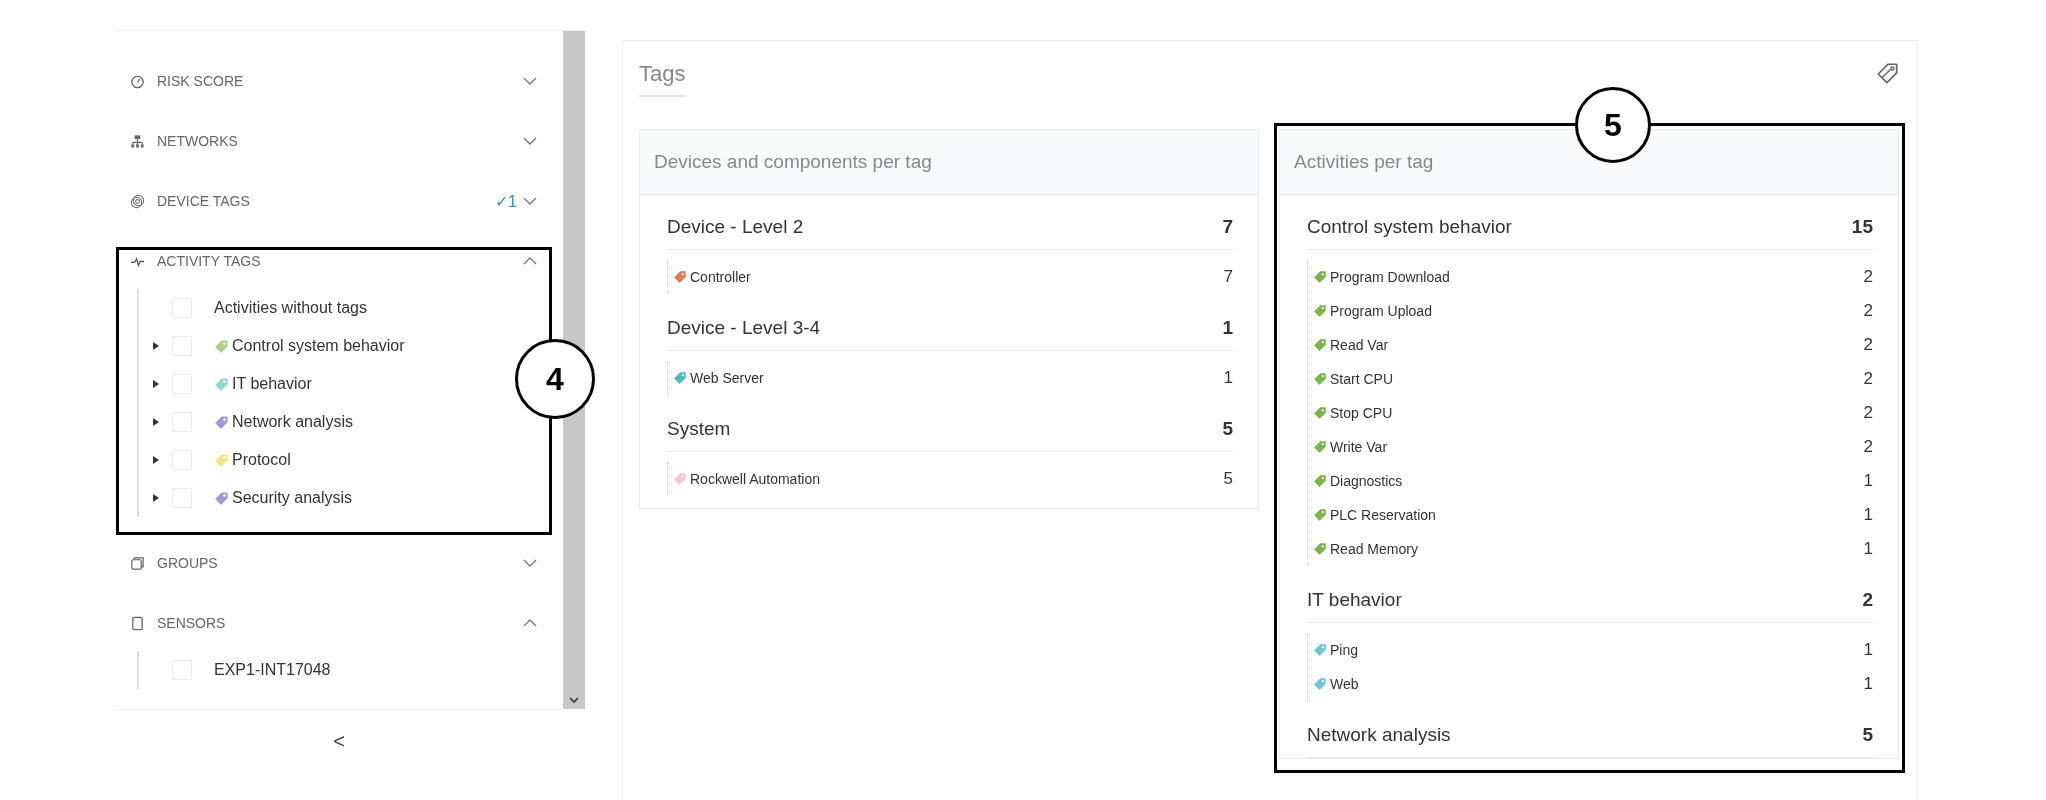 The width and height of the screenshot is (2046, 800). Describe the element at coordinates (339, 81) in the screenshot. I see `sidebar-section-header: RISK SCORE` at that location.